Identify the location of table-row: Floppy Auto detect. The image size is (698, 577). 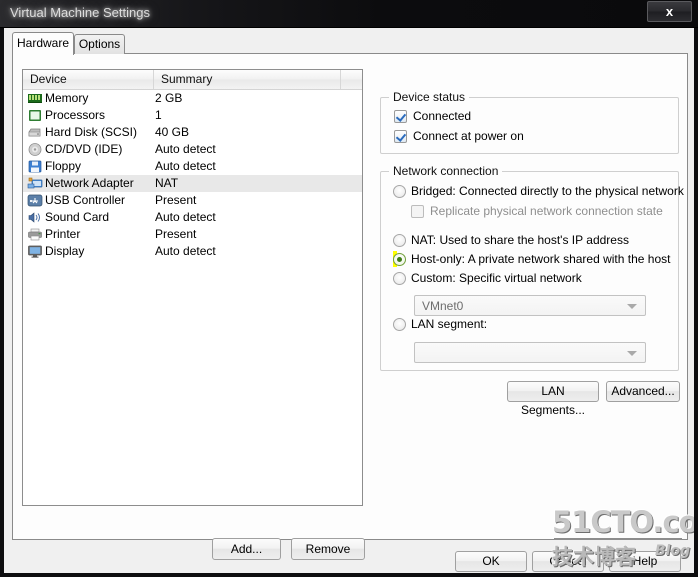
(192, 166).